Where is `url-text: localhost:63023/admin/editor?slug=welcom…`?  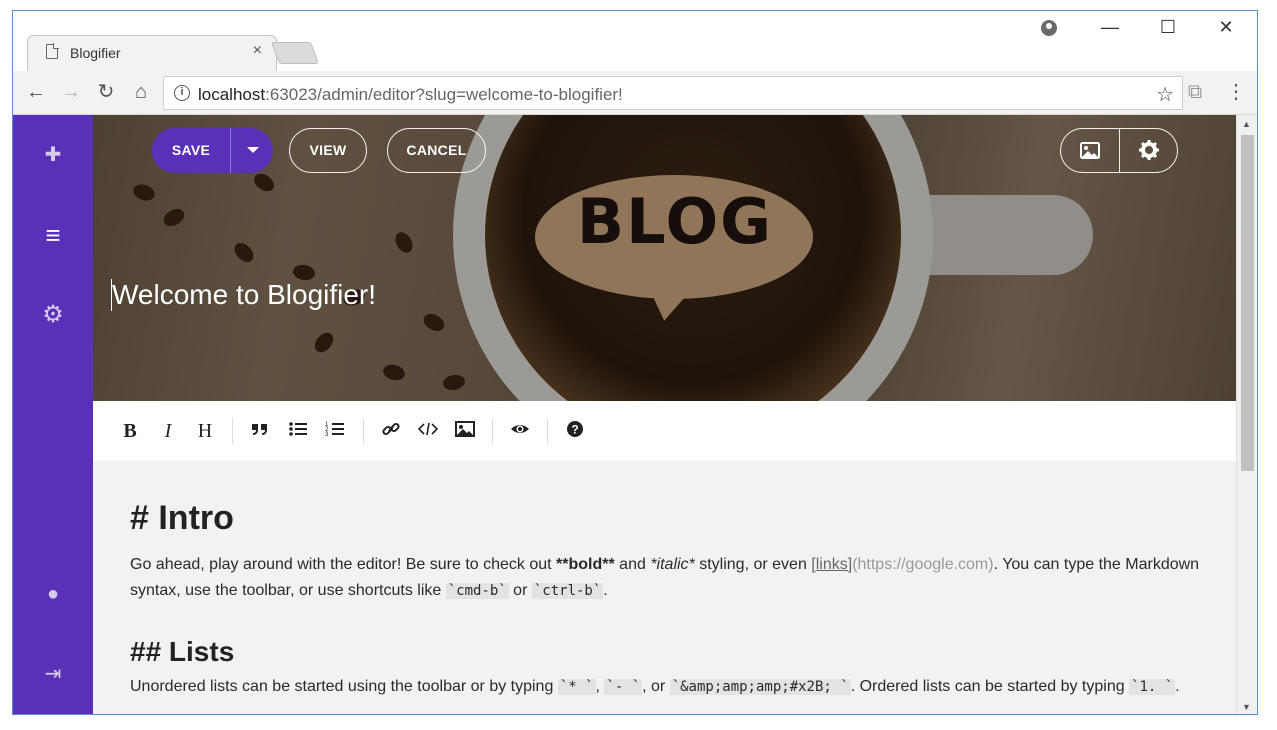
url-text: localhost:63023/admin/editor?slug=welcom… is located at coordinates (410, 94).